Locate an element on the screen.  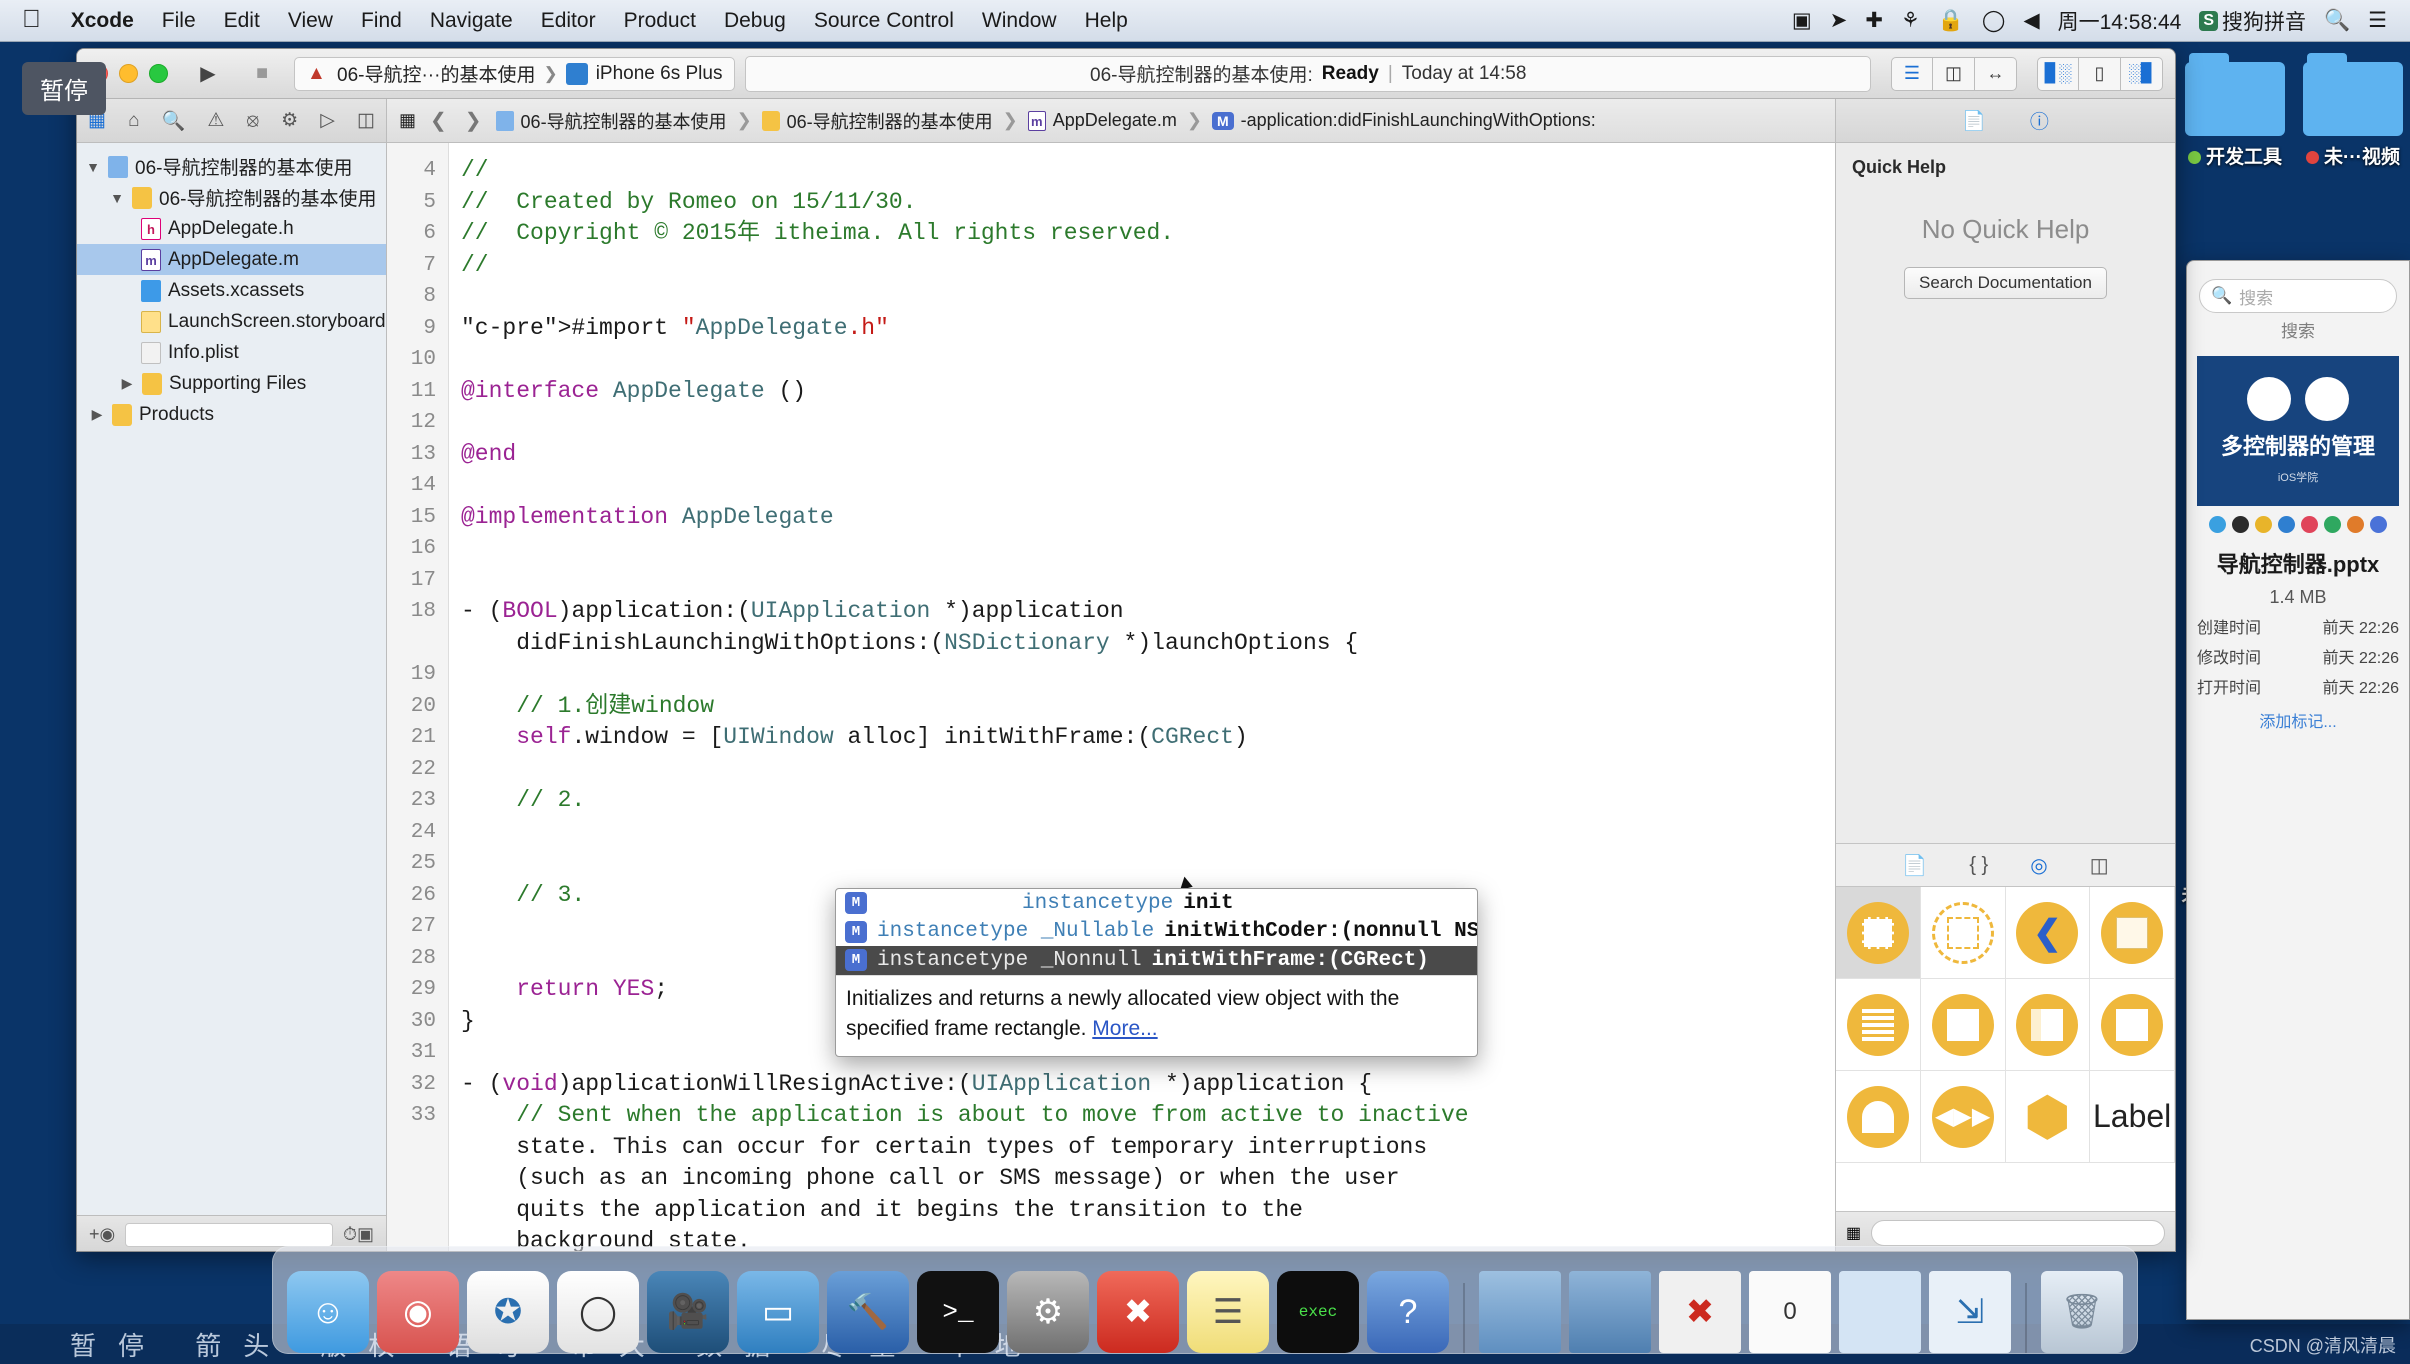
stop-button: ■ is located at coordinates (262, 74).